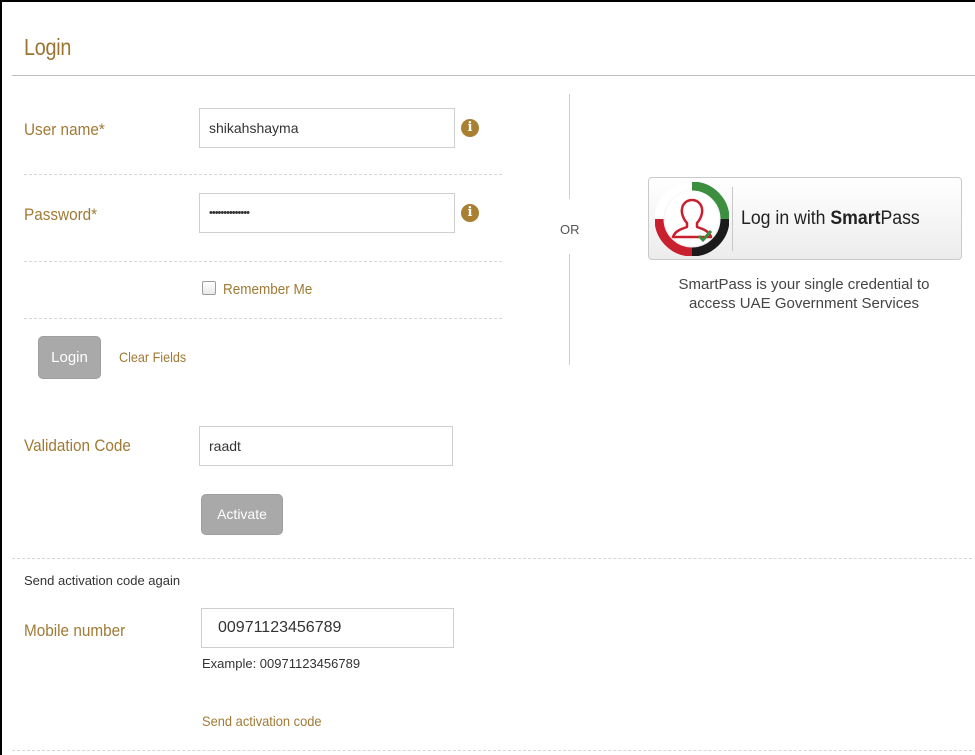 The height and width of the screenshot is (755, 975). I want to click on username-input, so click(327, 128).